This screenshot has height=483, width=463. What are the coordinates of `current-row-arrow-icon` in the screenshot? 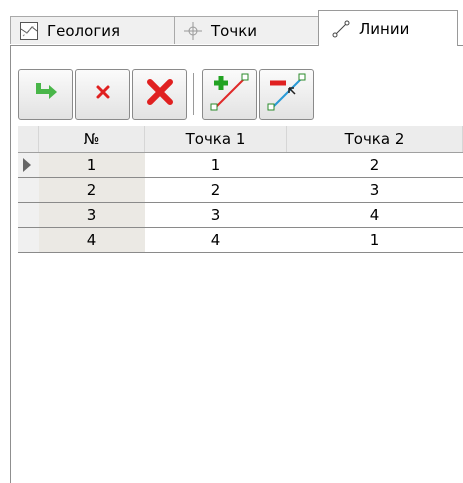 It's located at (27, 165).